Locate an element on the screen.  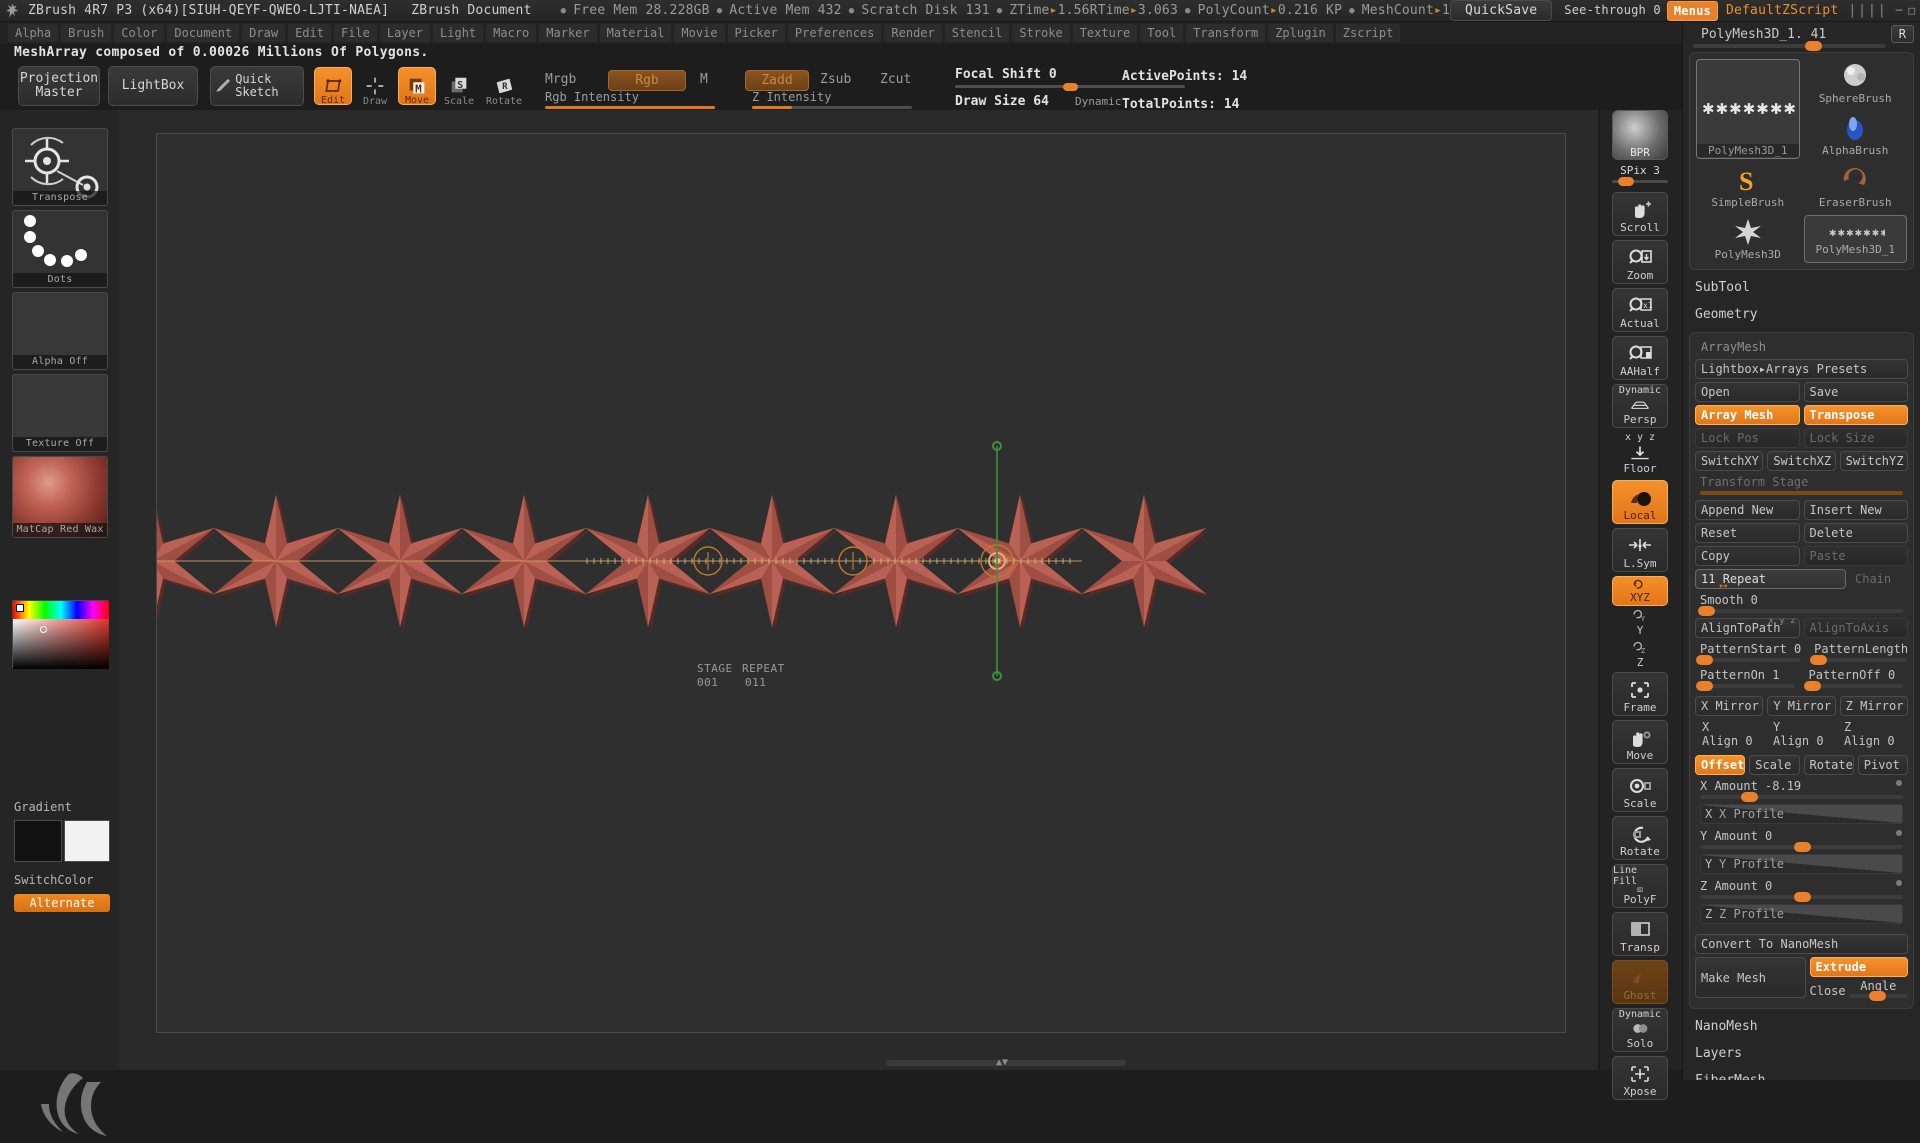
extrude-button: Extrude is located at coordinates (1858, 967).